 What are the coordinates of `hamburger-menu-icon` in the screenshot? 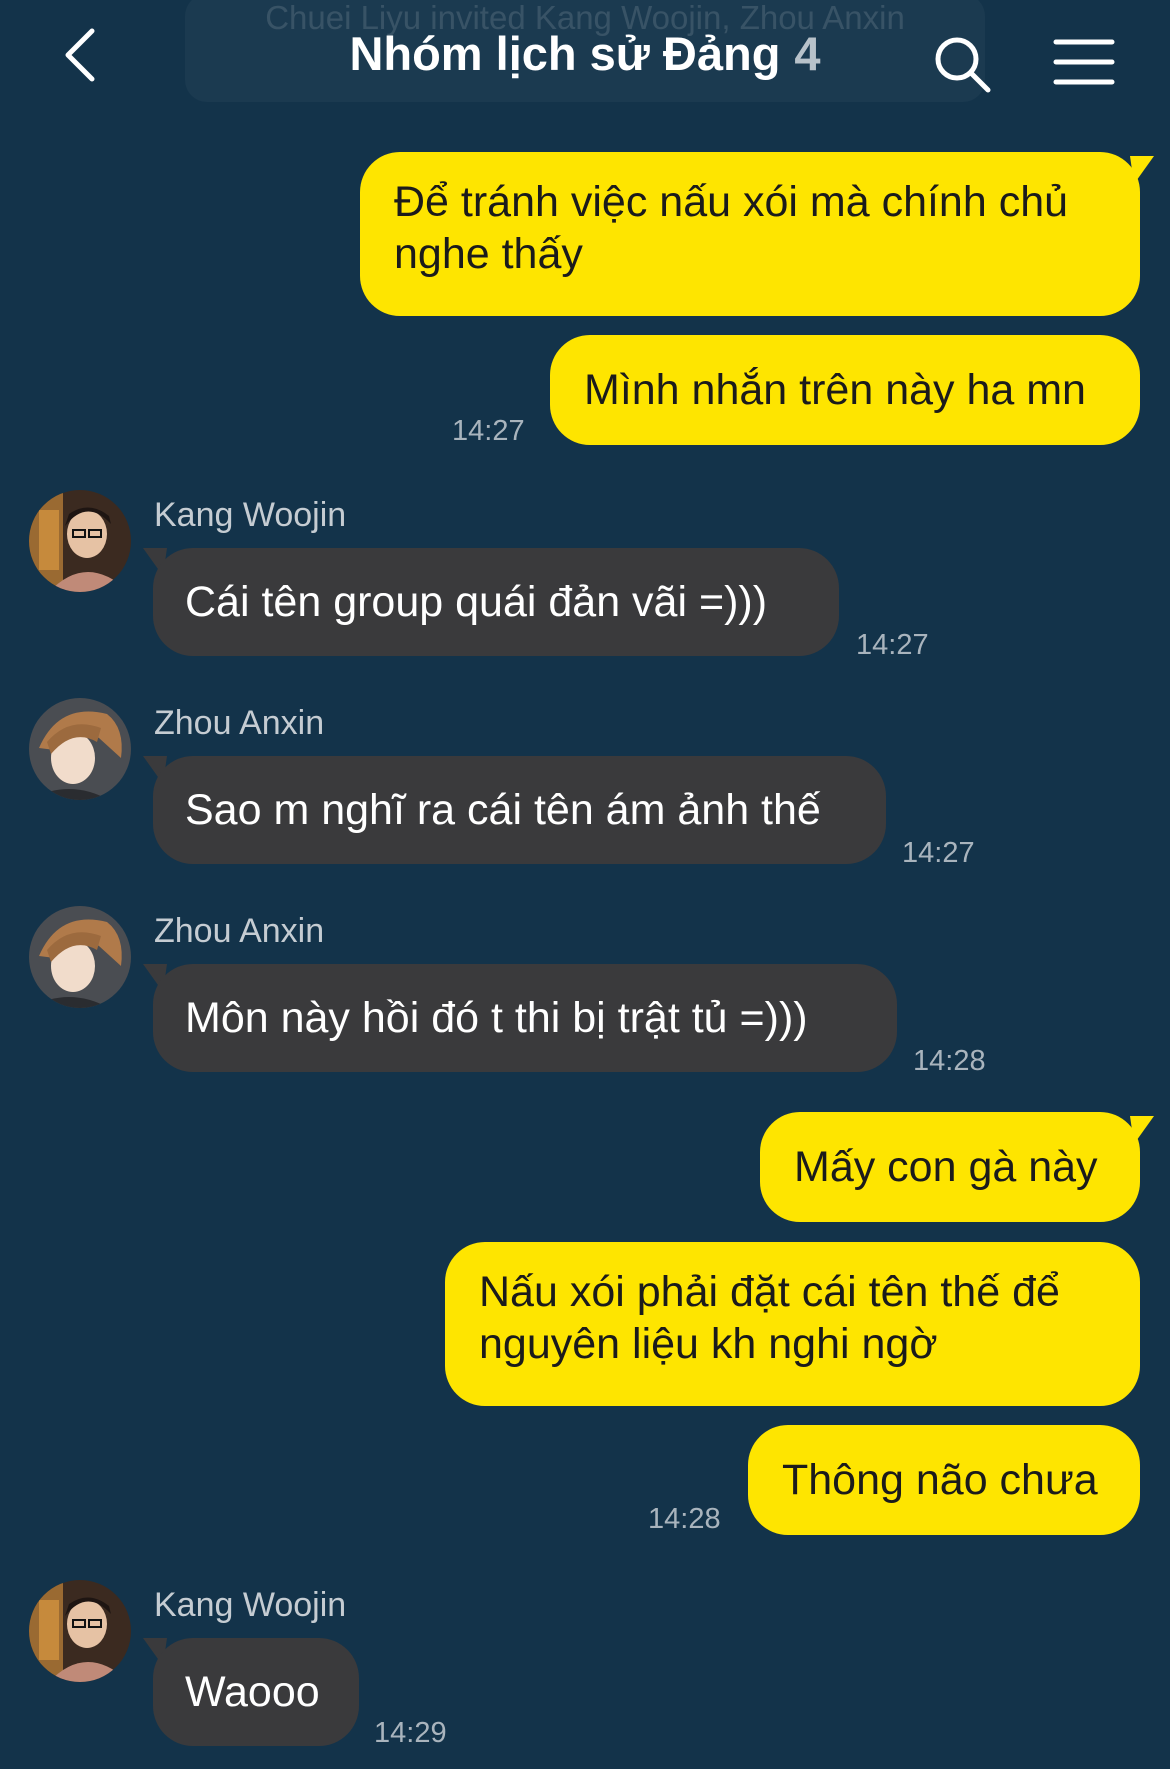 It's located at (1084, 62).